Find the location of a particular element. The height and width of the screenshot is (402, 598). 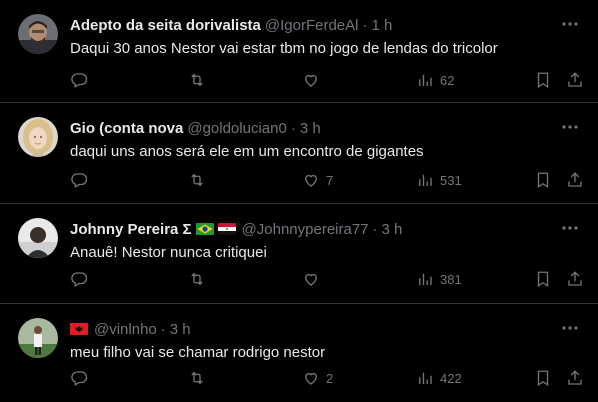

brazil-flag is located at coordinates (204, 229).